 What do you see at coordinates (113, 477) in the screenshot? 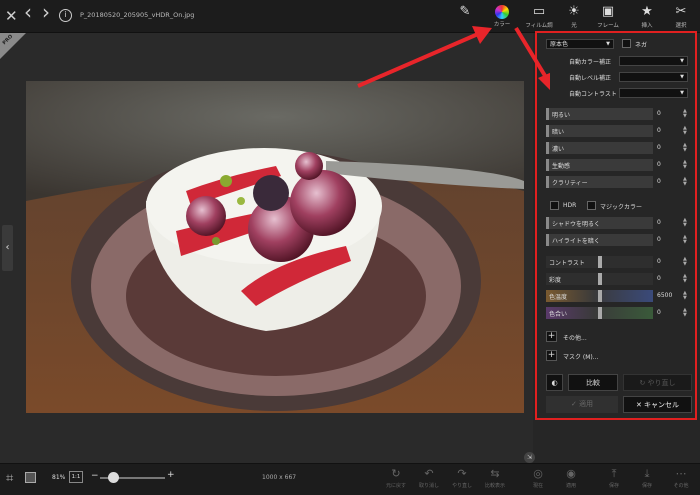
I see `zoom-thumb` at bounding box center [113, 477].